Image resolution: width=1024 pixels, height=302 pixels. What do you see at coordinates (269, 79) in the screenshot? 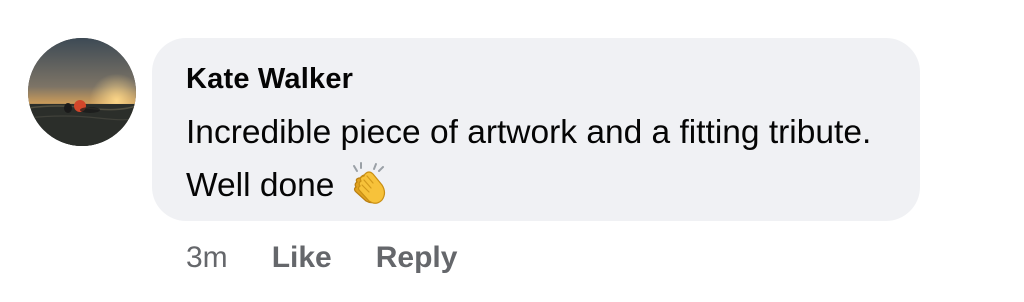
I see `author-name: Kate Walker` at bounding box center [269, 79].